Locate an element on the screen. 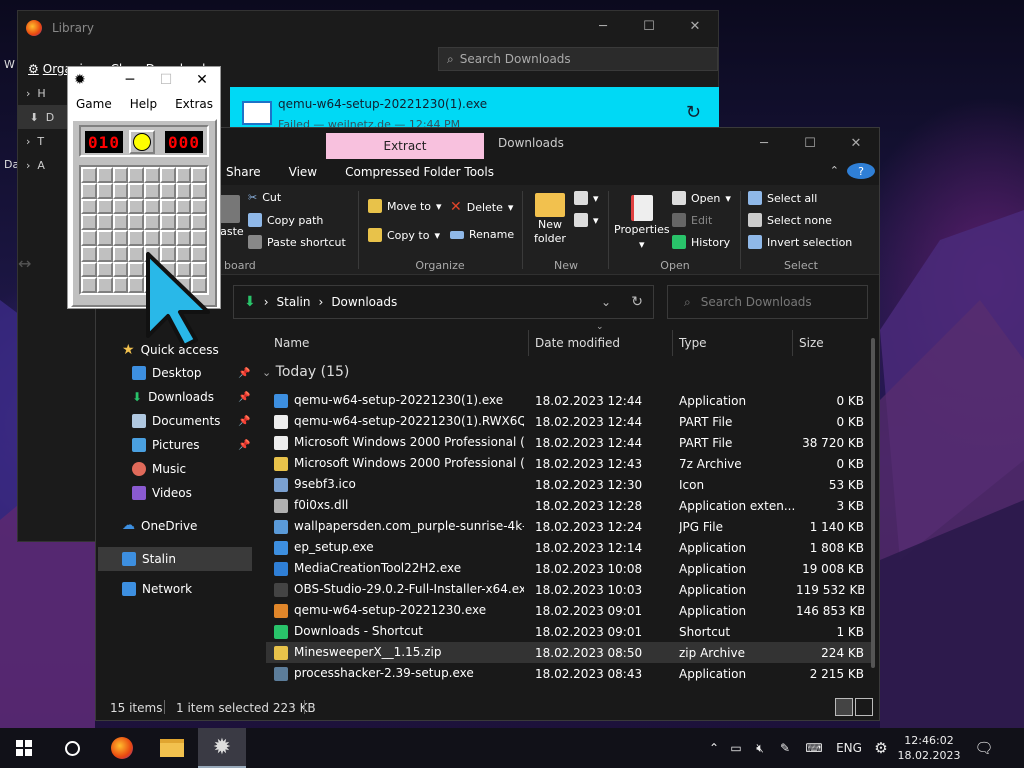 The height and width of the screenshot is (768, 1024). nav-onedrive: ☁ OneDrive is located at coordinates (159, 525).